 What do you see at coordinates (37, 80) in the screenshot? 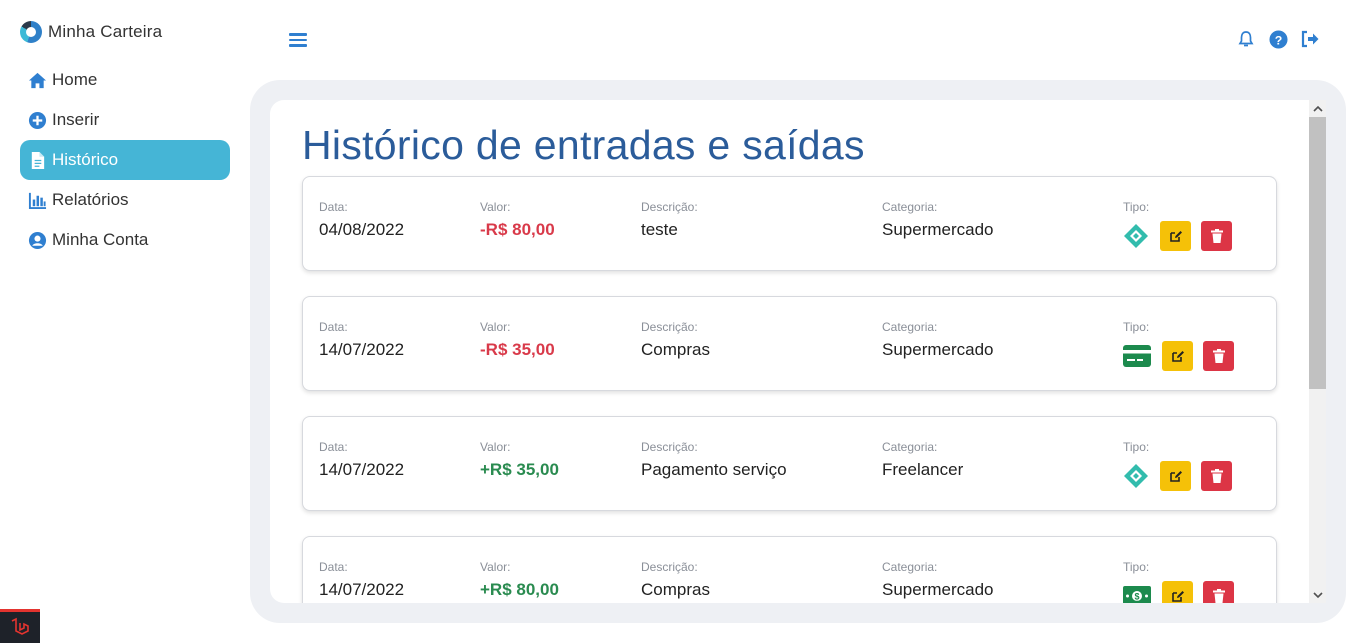
I see `home-icon` at bounding box center [37, 80].